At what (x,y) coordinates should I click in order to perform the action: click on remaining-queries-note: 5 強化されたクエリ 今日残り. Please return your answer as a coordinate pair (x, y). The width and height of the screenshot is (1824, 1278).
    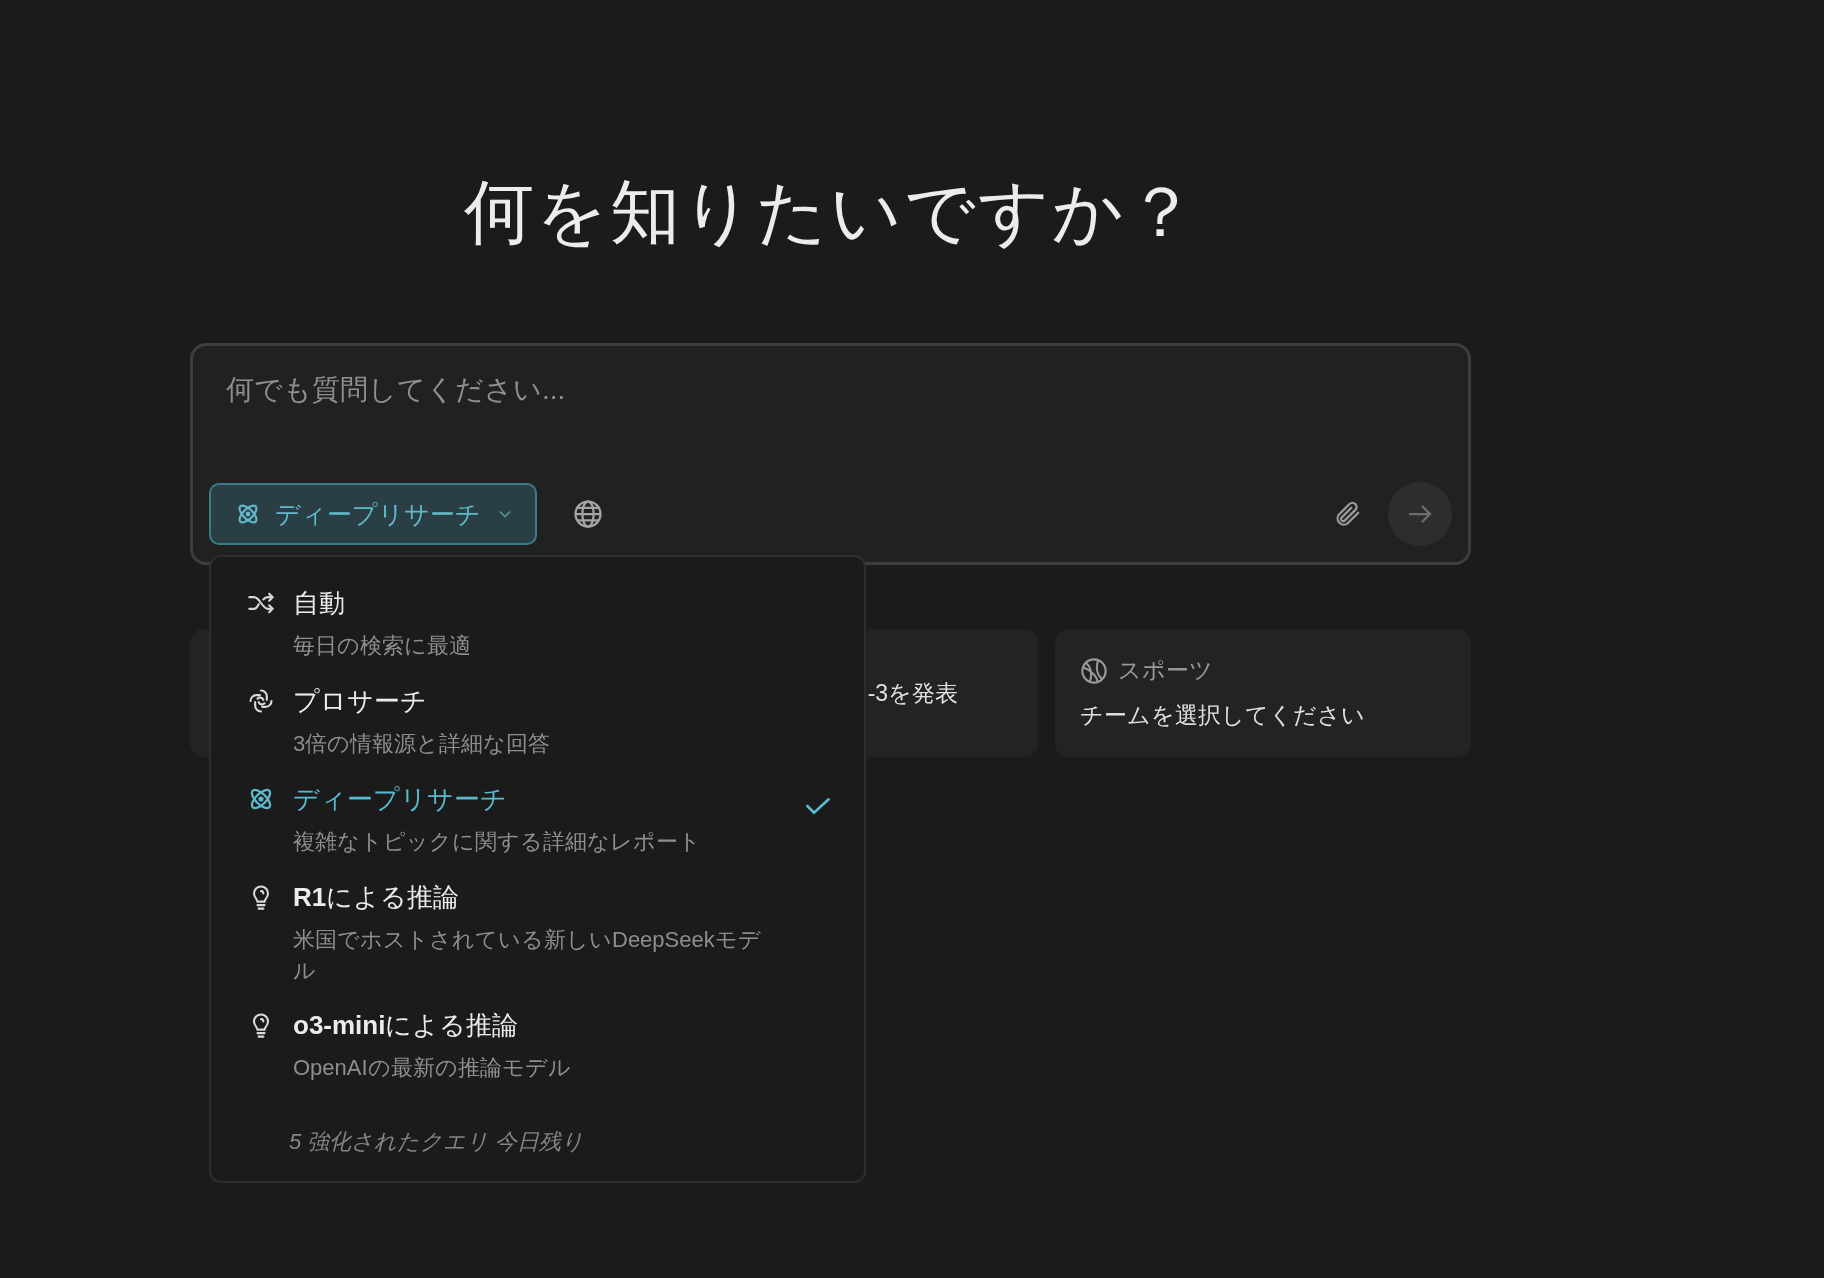
    Looking at the image, I should click on (437, 1141).